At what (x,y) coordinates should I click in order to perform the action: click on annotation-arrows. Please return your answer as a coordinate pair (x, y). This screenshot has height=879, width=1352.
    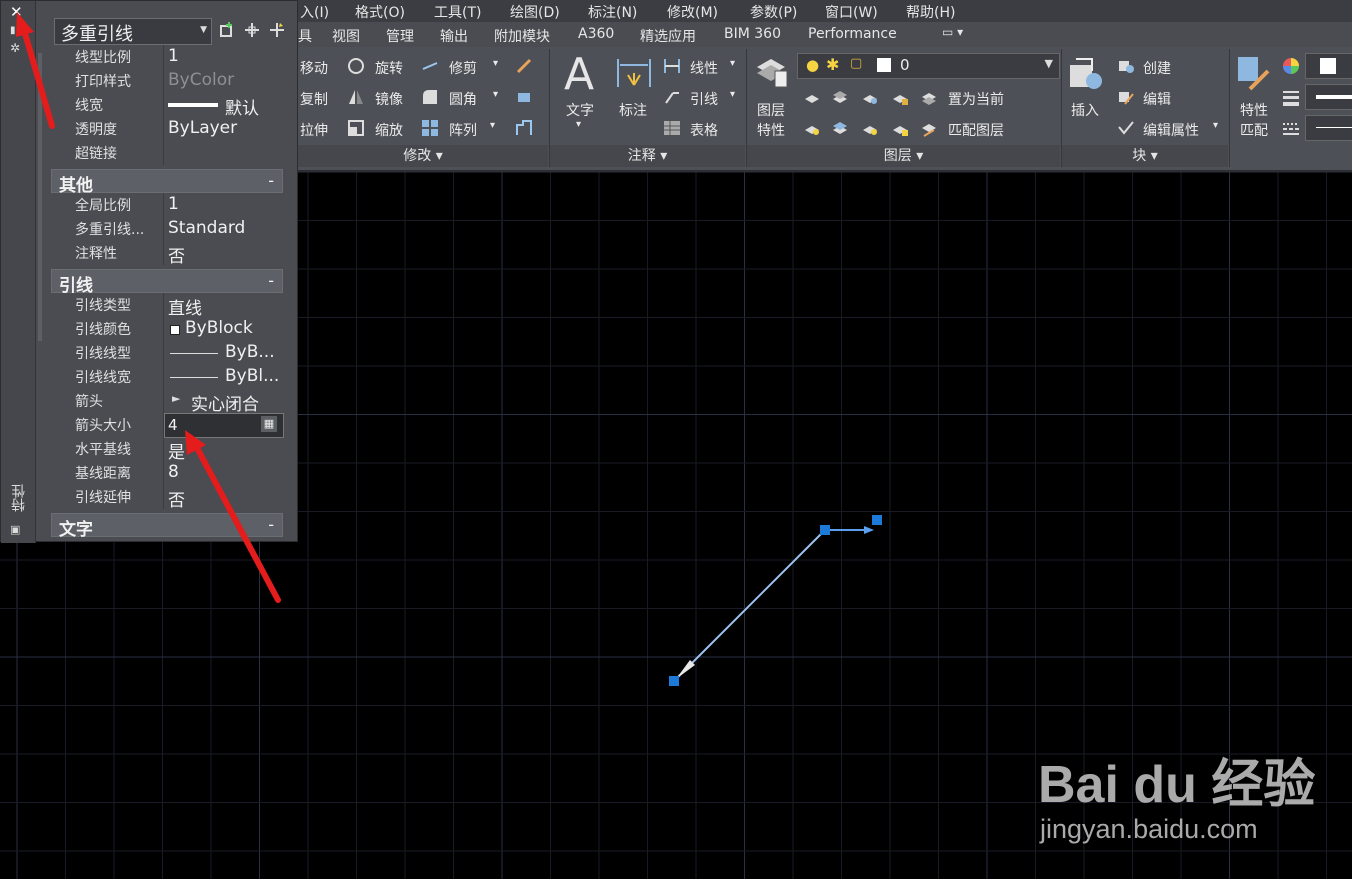
    Looking at the image, I should click on (148, 307).